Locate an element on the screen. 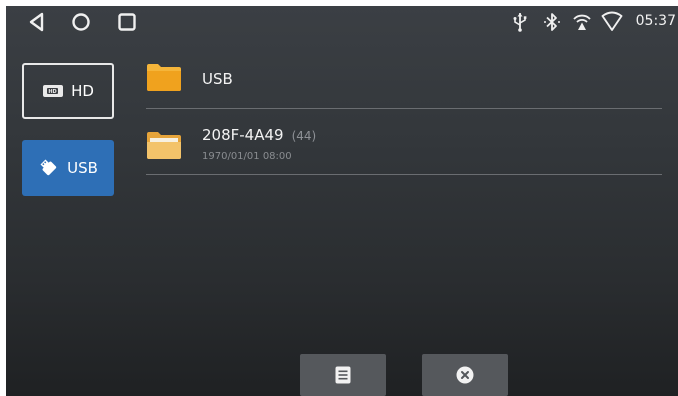 Image resolution: width=678 pixels, height=396 pixels. folder-icon is located at coordinates (164, 77).